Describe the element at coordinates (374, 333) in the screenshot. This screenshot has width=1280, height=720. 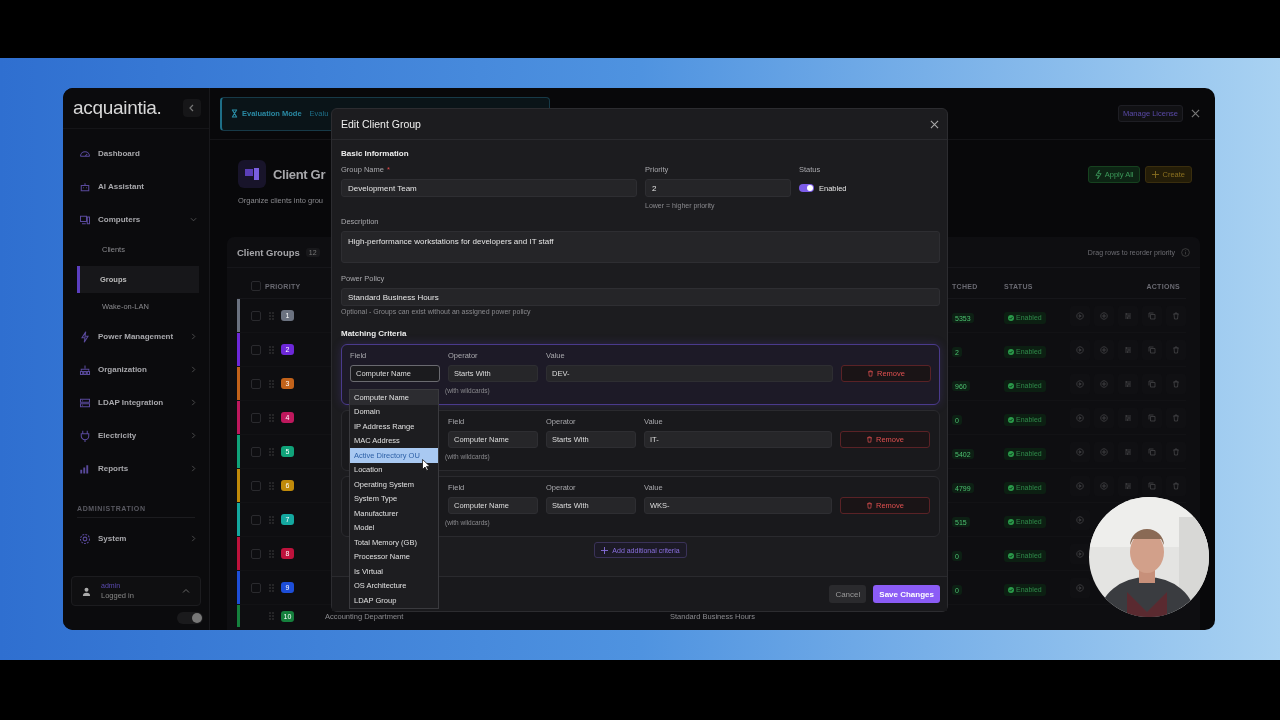
I see `section-heading: Matching Criteria` at that location.